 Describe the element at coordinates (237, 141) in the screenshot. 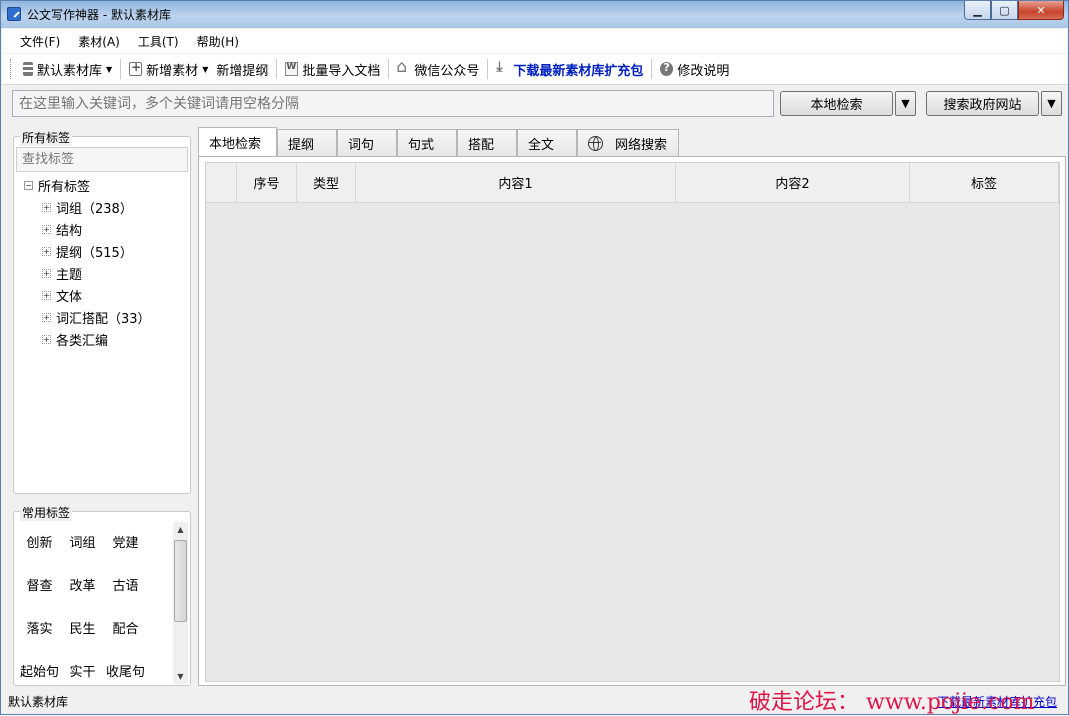

I see `tab-local-search: 本地检索` at that location.